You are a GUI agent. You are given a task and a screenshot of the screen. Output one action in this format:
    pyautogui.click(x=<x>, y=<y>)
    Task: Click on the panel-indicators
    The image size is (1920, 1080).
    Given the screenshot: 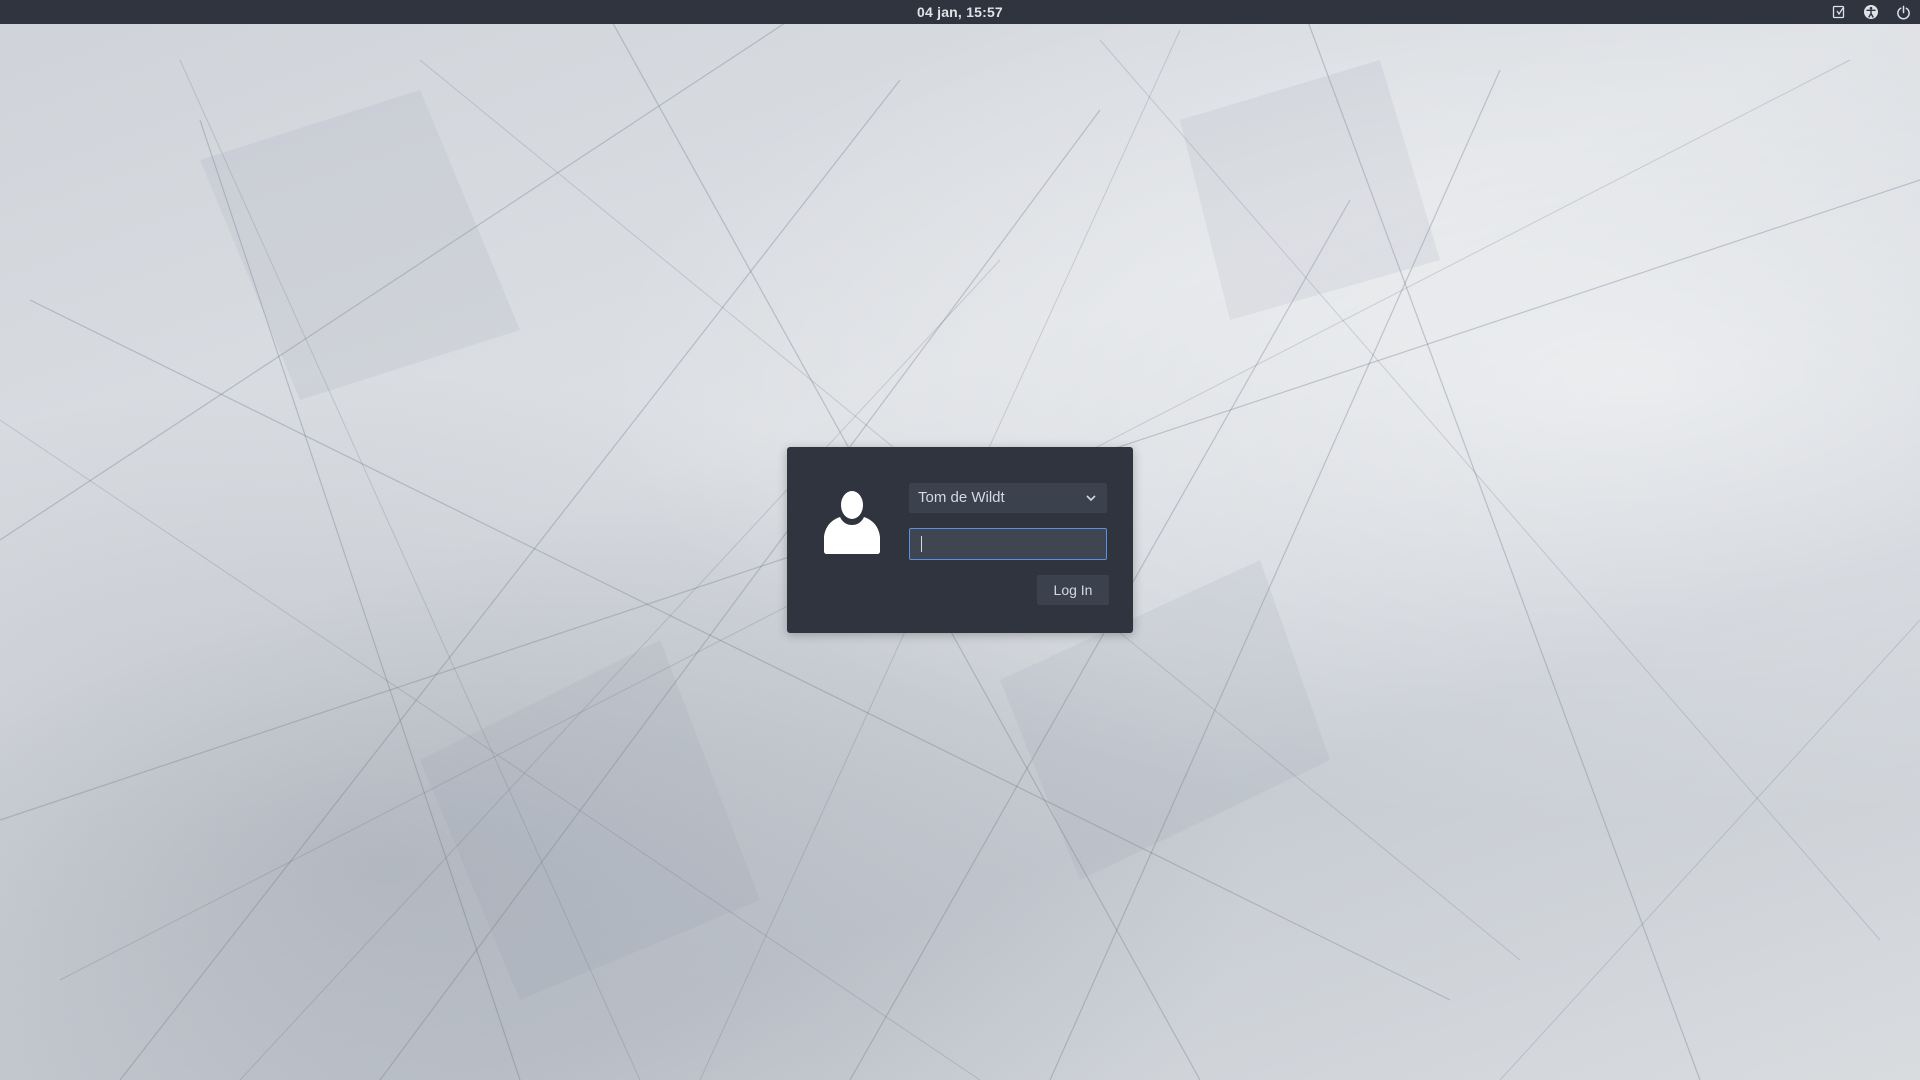 What is the action you would take?
    pyautogui.click(x=1871, y=12)
    